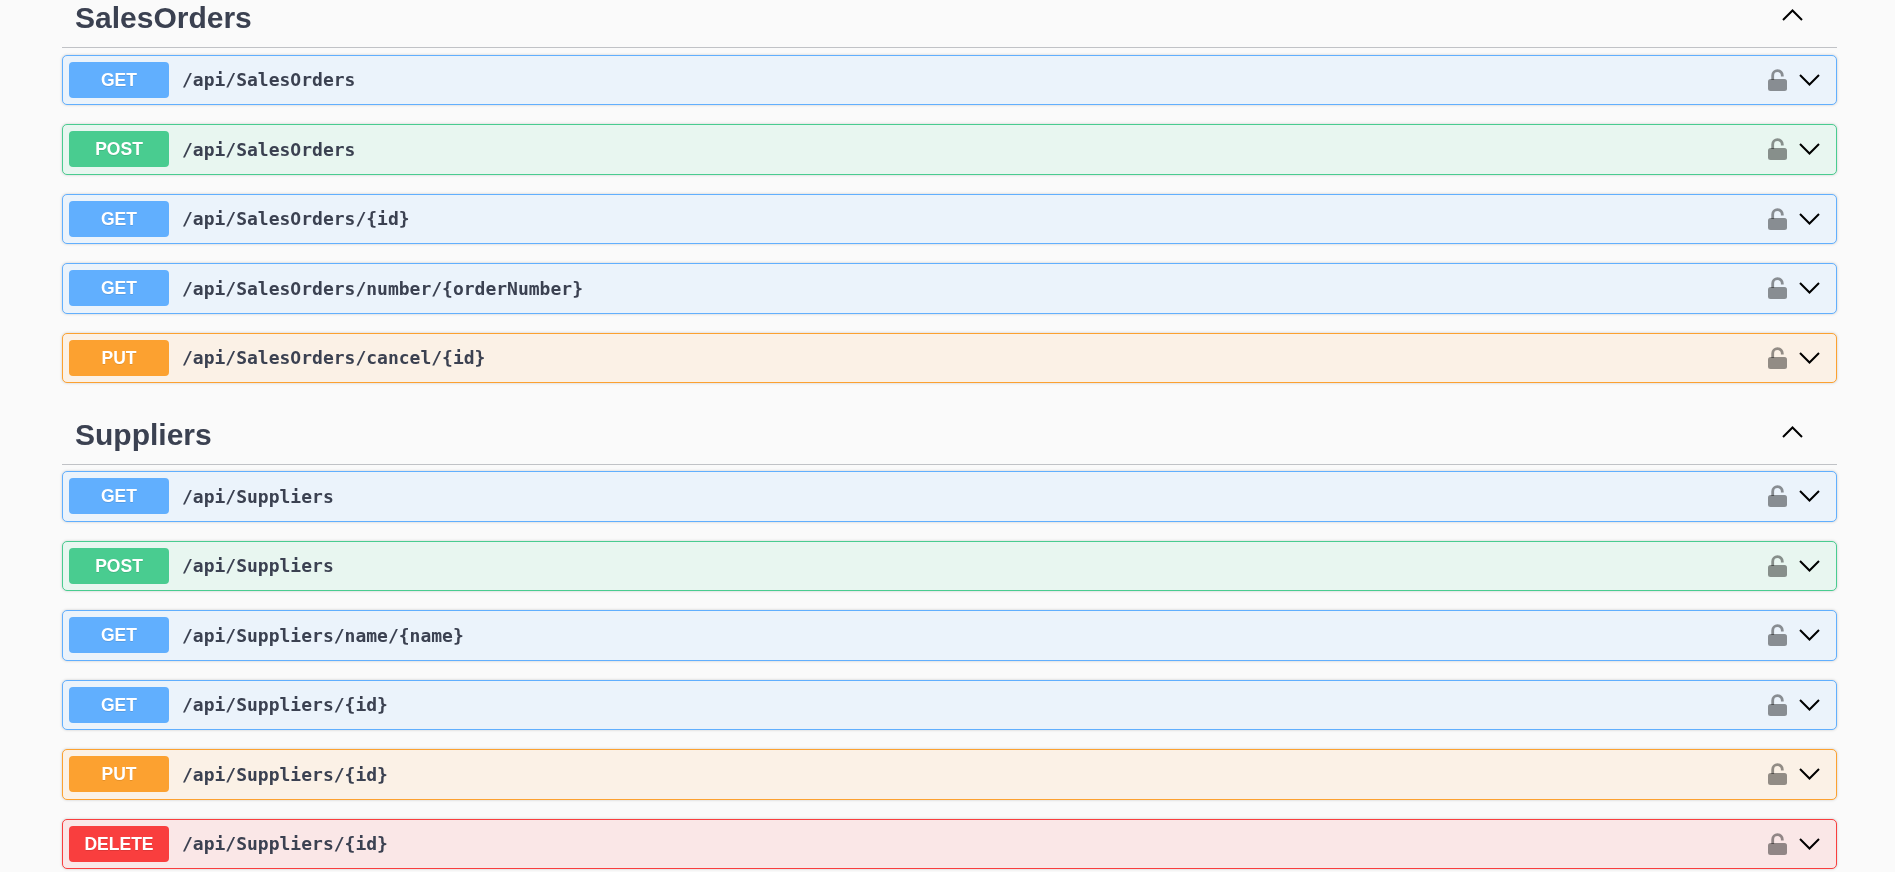 Image resolution: width=1895 pixels, height=872 pixels. I want to click on endpoint-bar: GET /api/Suppliers, so click(949, 496).